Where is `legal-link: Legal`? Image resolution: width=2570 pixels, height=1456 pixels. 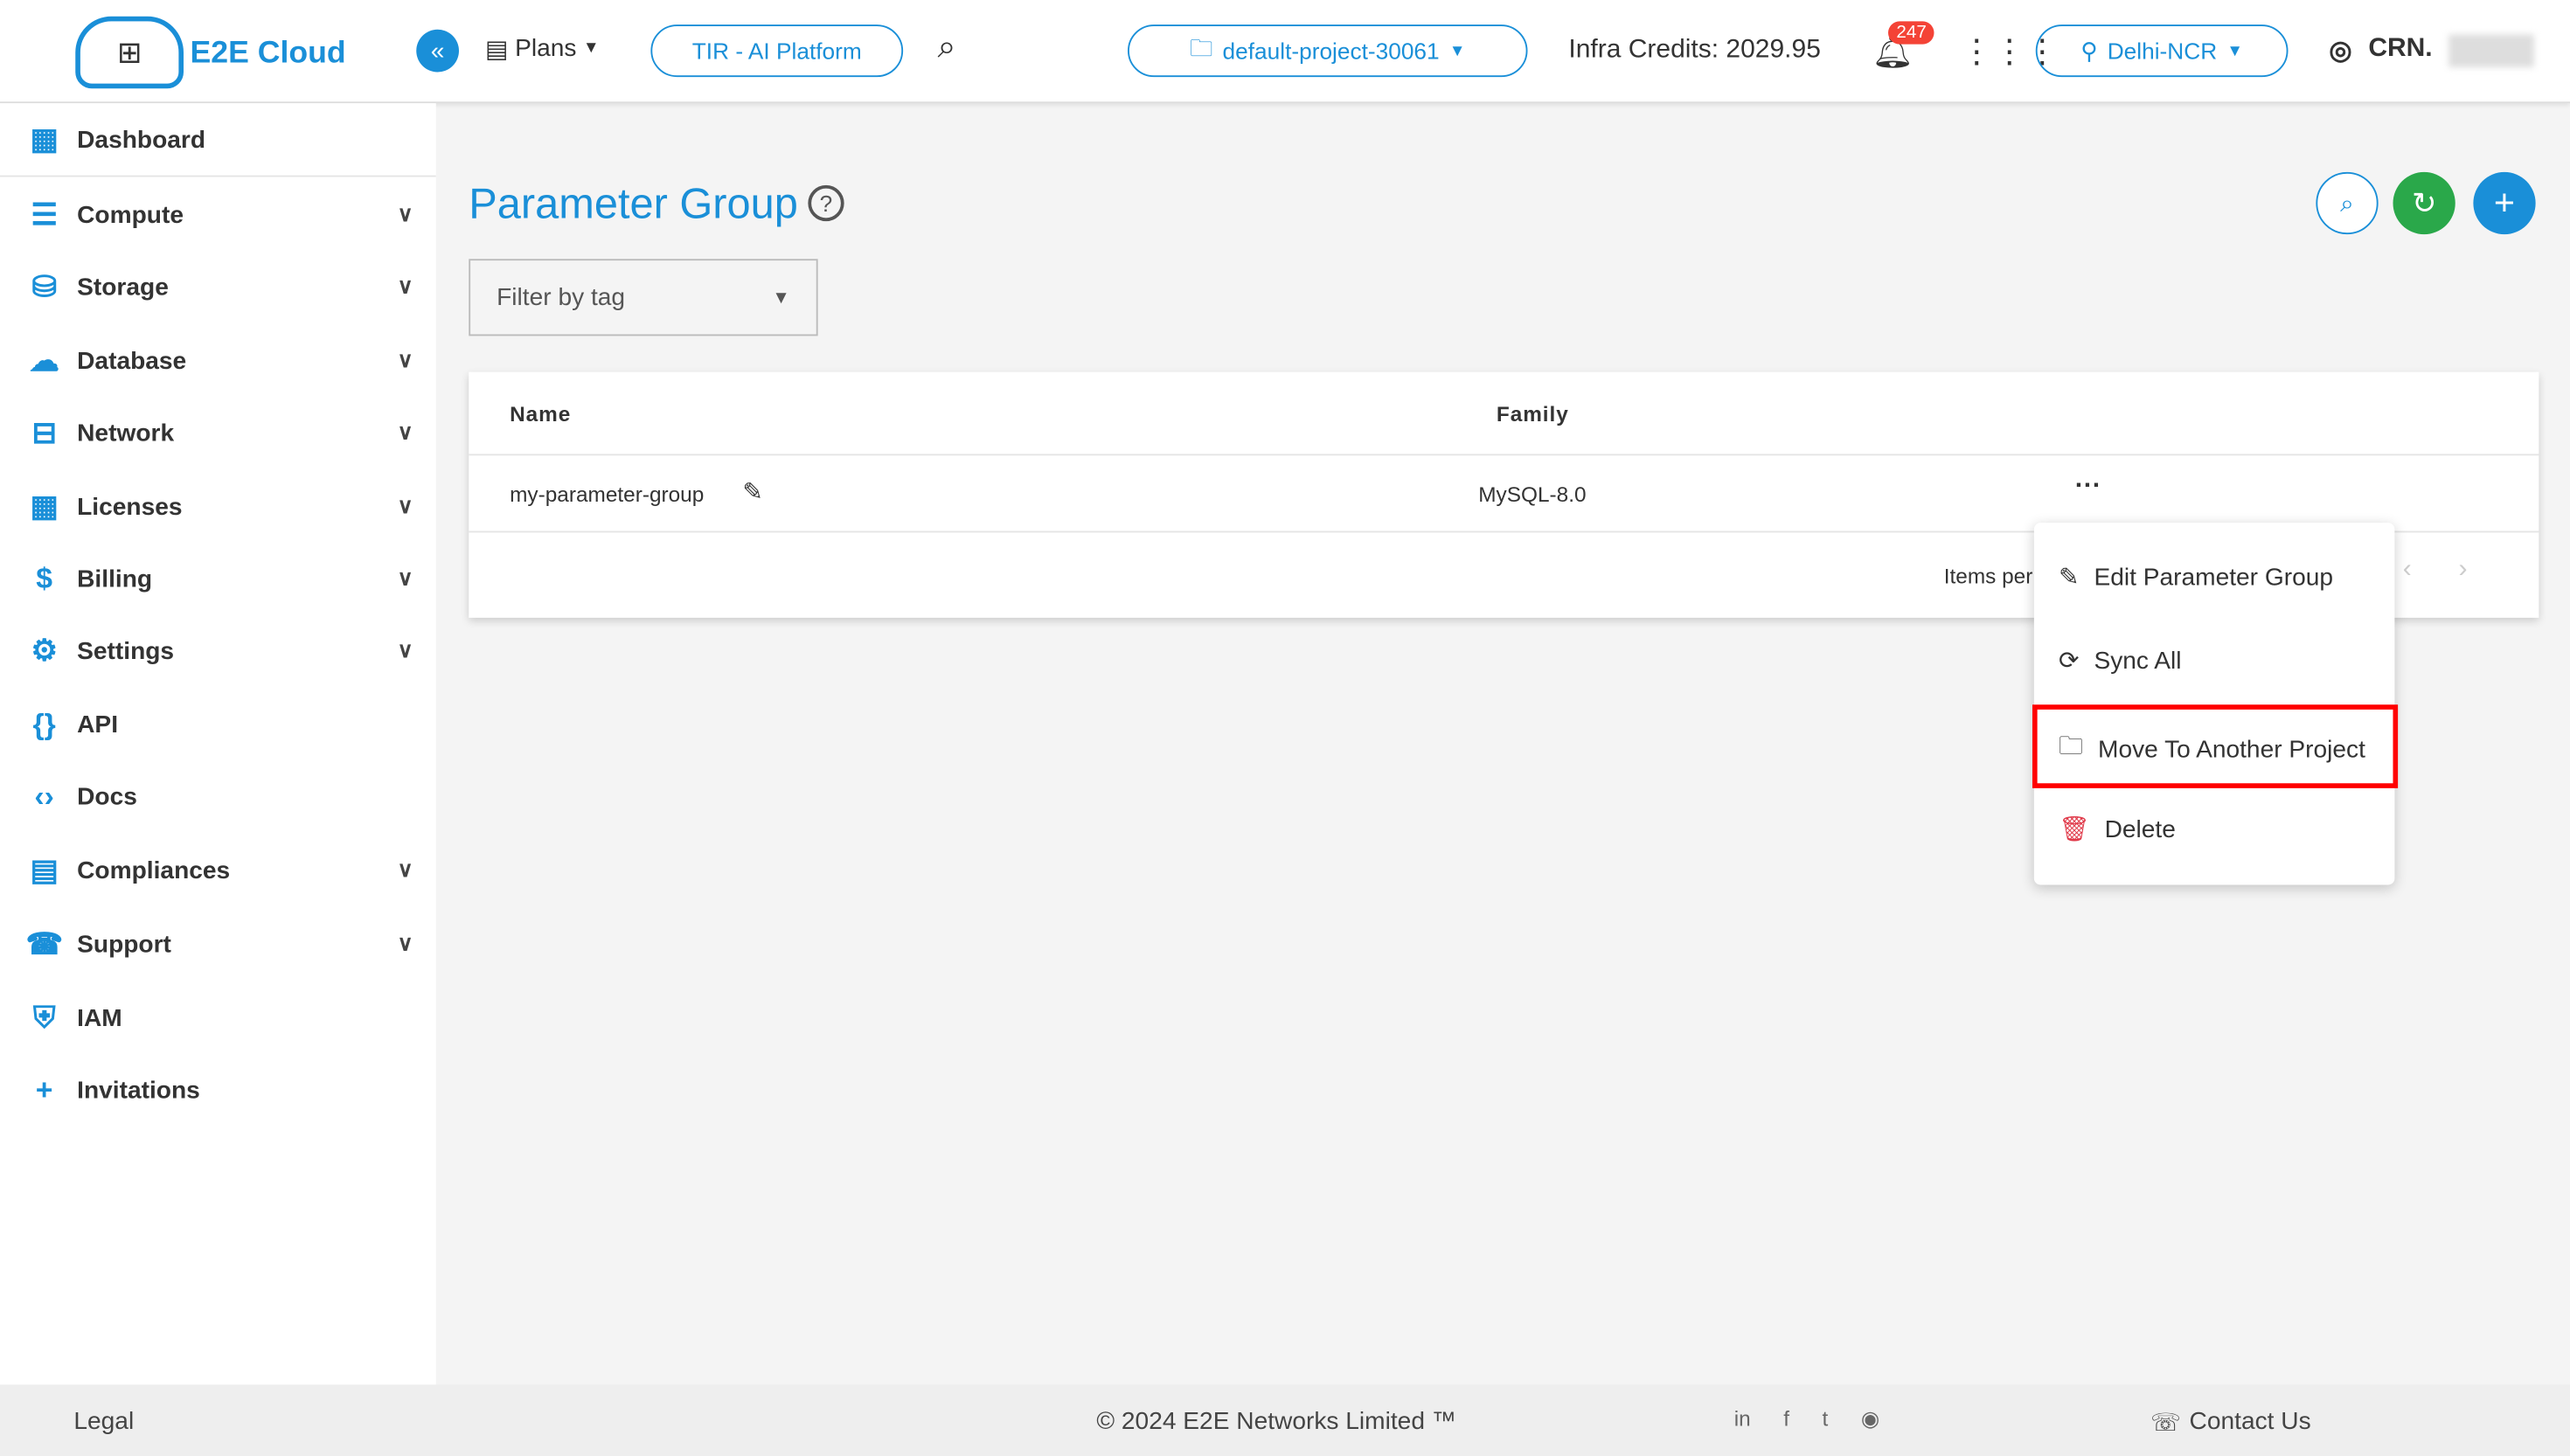
legal-link: Legal is located at coordinates (103, 1422).